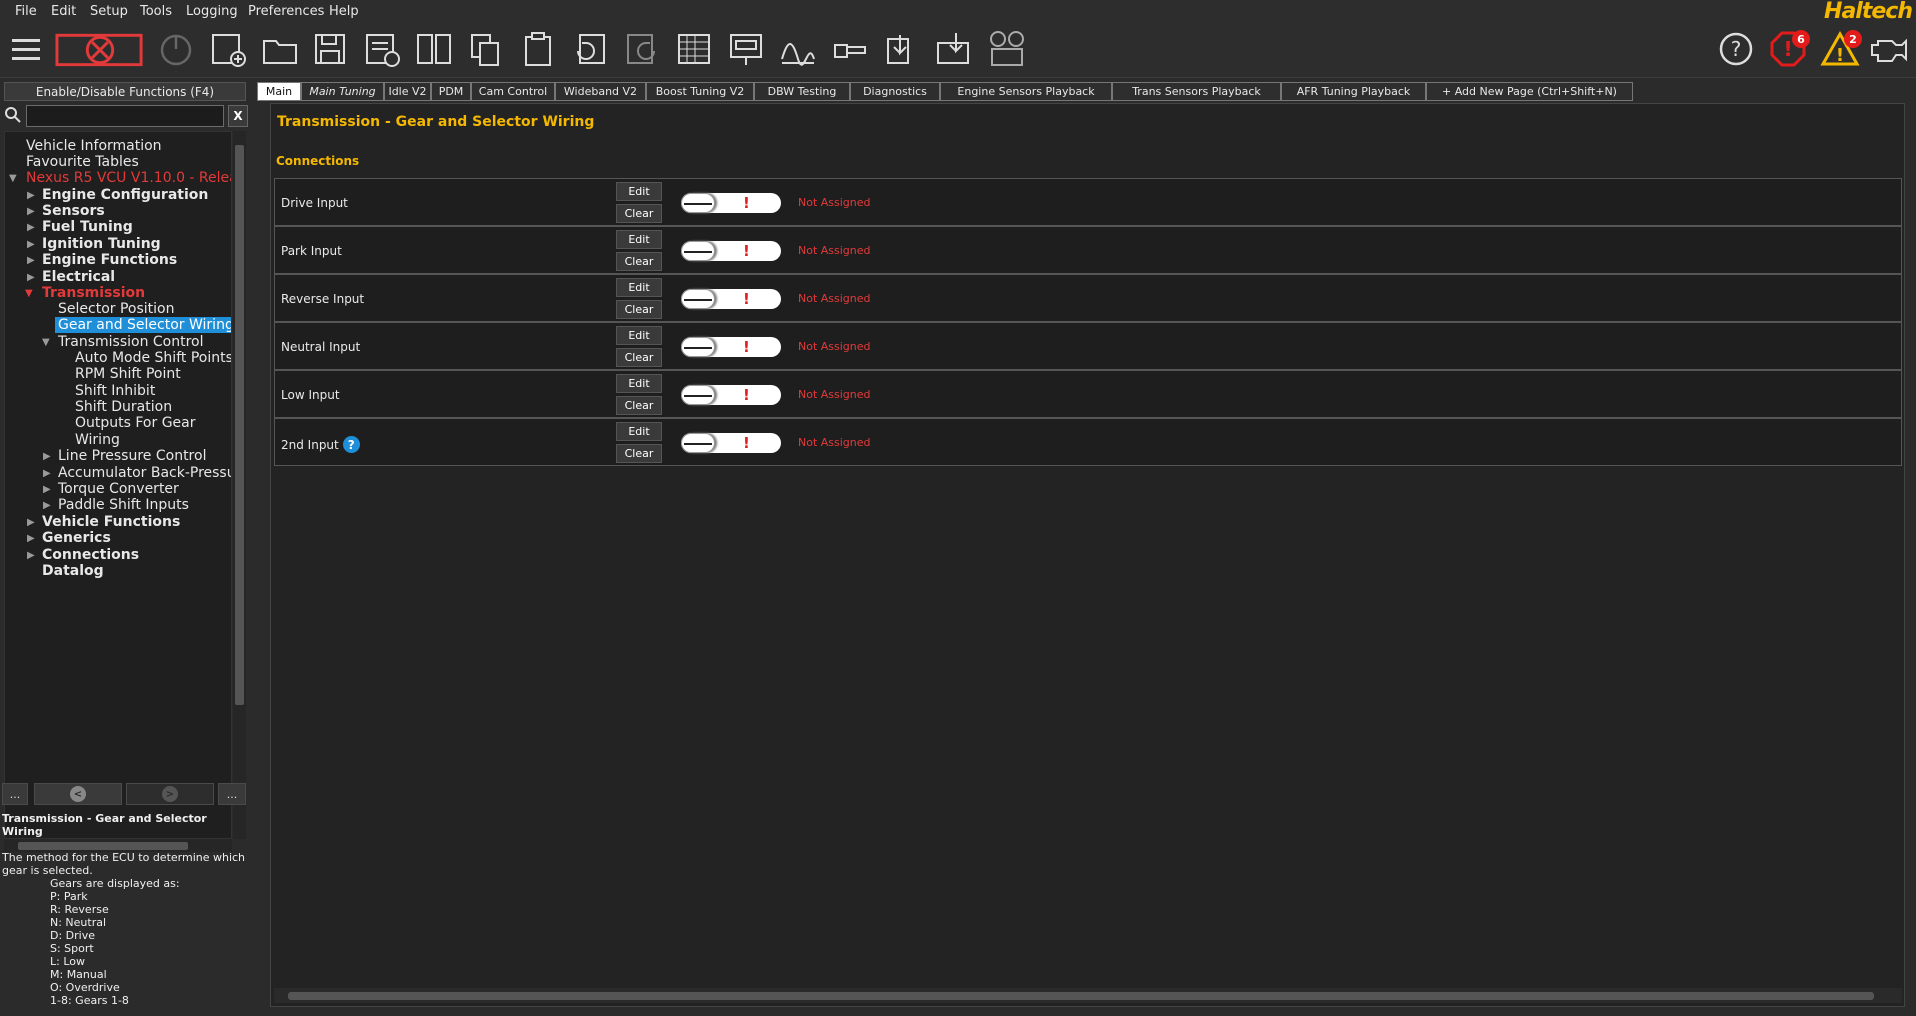 The width and height of the screenshot is (1916, 1016). What do you see at coordinates (76, 538) in the screenshot?
I see `tree-item-generics: Generics` at bounding box center [76, 538].